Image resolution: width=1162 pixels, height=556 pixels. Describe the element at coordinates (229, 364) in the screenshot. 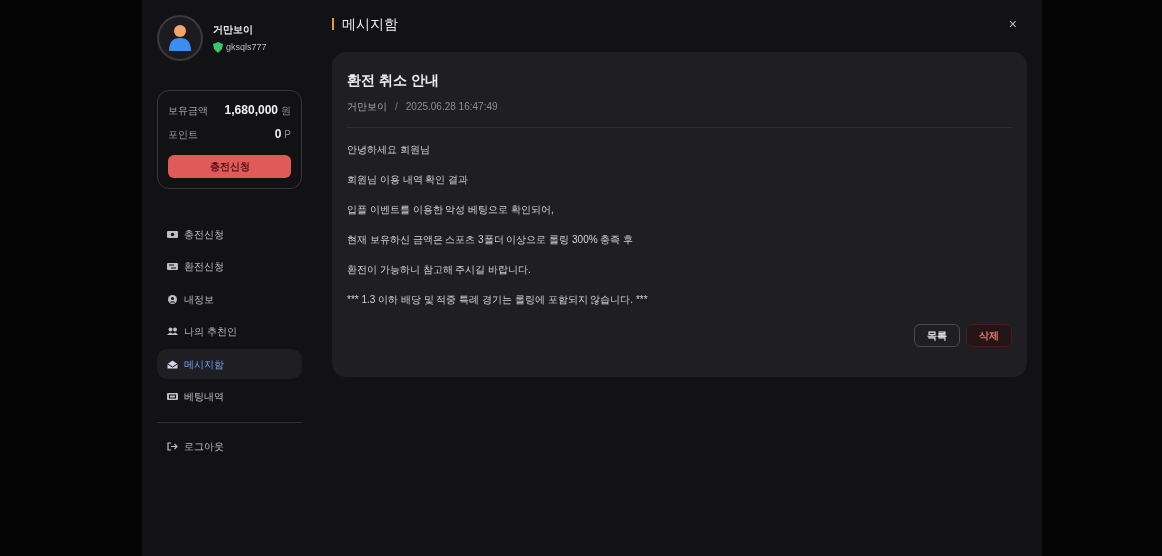

I see `menu-item: 메시지함` at that location.